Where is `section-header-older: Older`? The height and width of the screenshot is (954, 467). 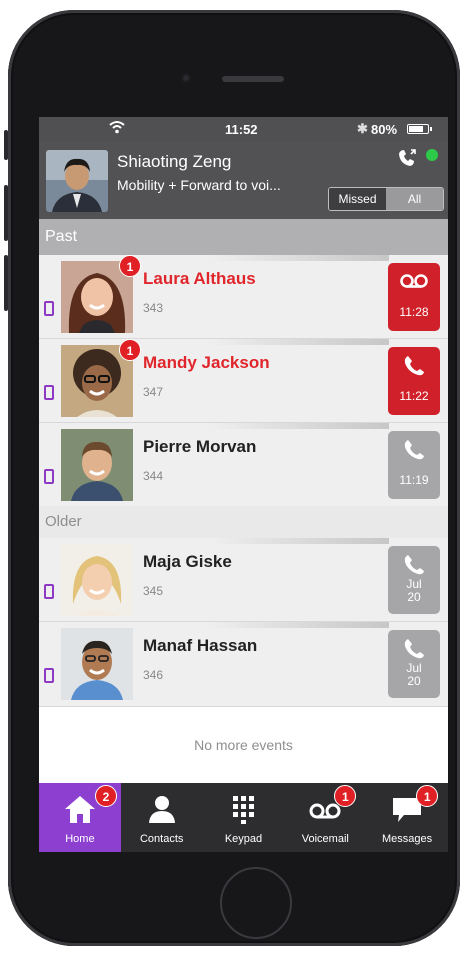
section-header-older: Older is located at coordinates (243, 522).